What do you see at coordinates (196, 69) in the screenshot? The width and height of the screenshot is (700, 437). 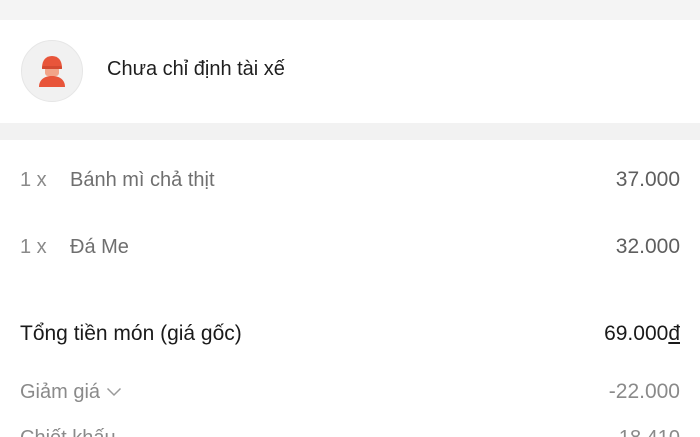 I see `driver-status-text: Chưa chỉ định tài xế` at bounding box center [196, 69].